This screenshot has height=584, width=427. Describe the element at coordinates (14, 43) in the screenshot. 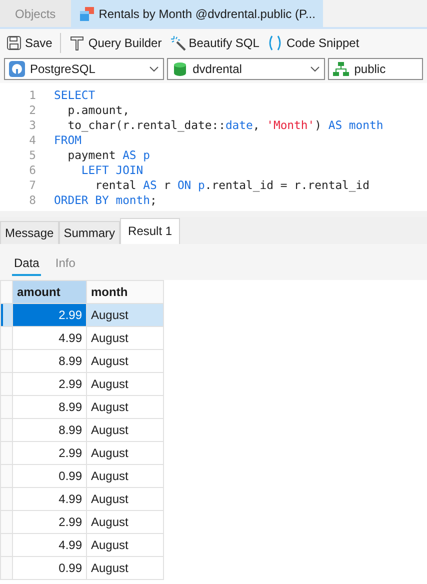

I see `save-icon` at that location.